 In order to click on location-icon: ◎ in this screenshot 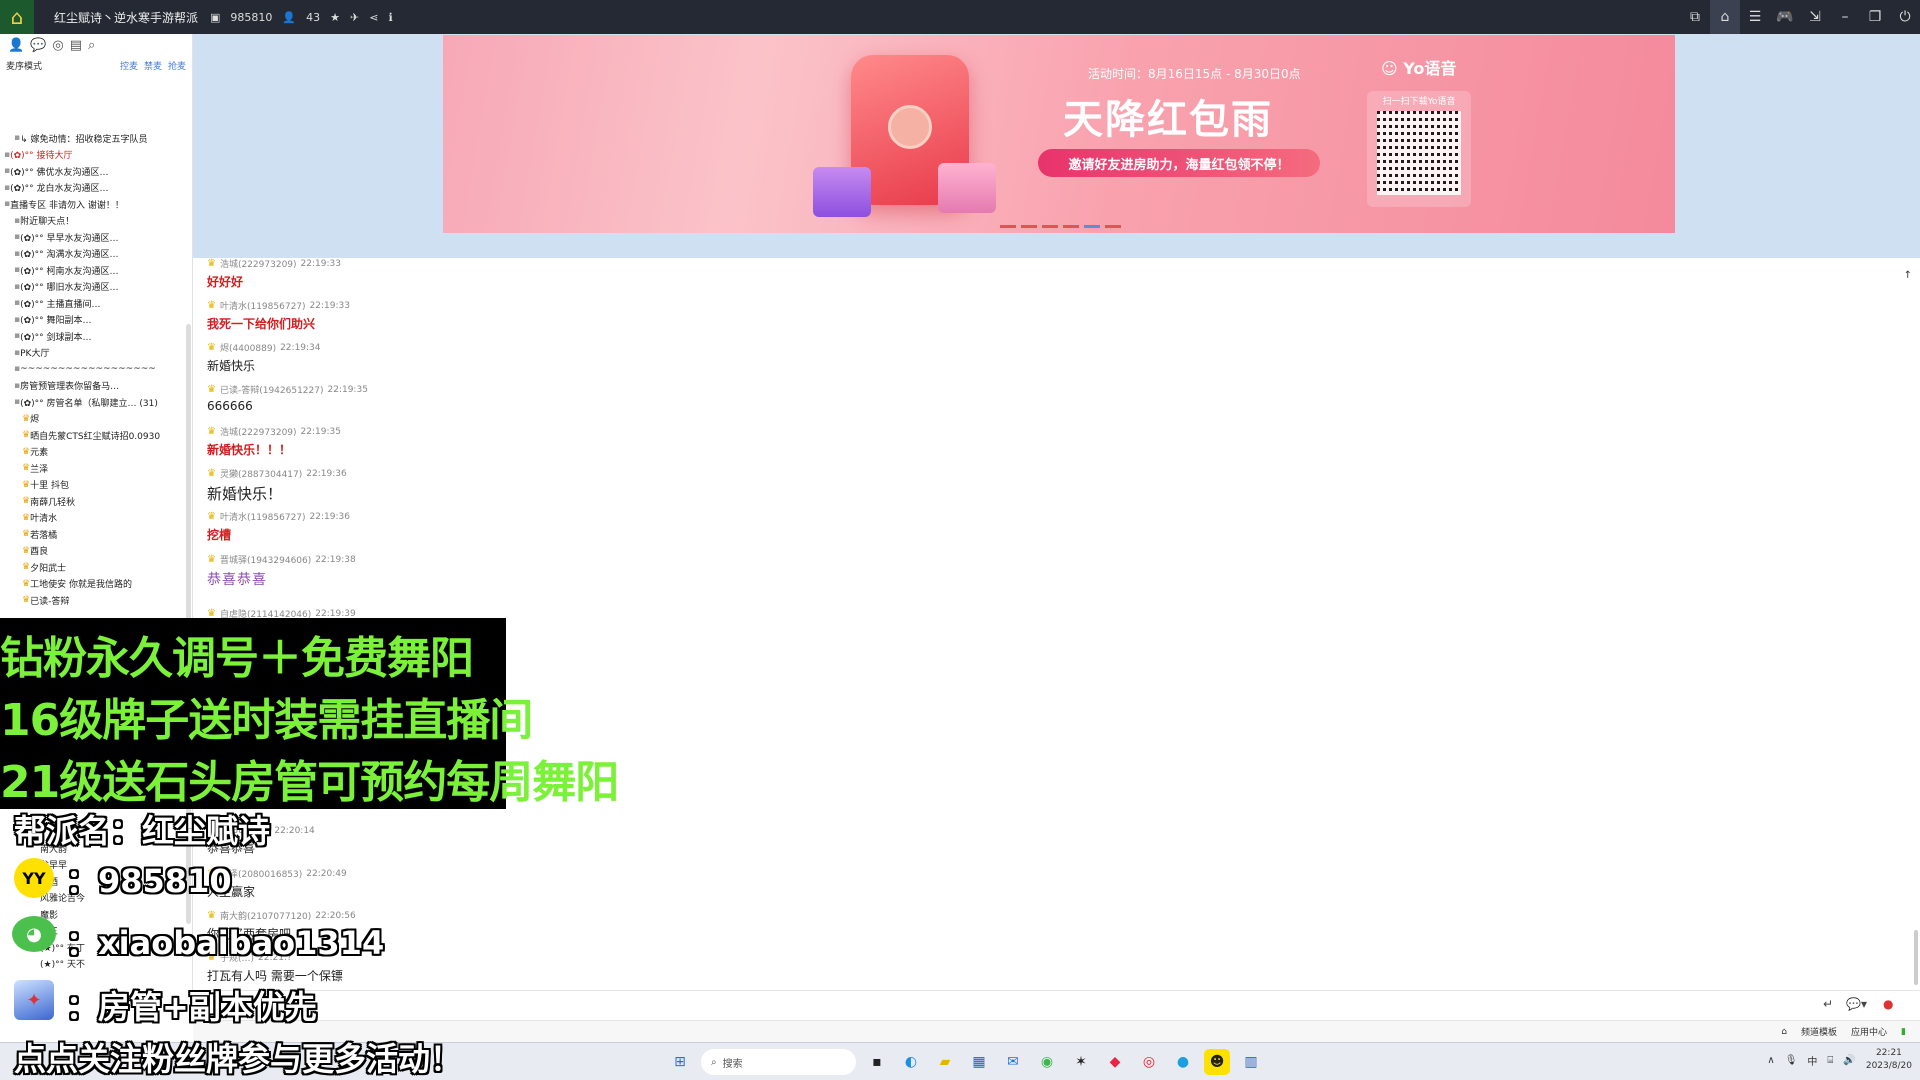, I will do `click(57, 45)`.